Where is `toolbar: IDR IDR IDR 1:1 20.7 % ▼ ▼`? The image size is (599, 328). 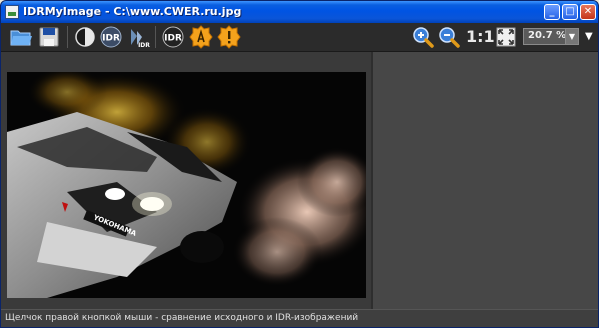 toolbar: IDR IDR IDR 1:1 20.7 % ▼ ▼ is located at coordinates (299, 37).